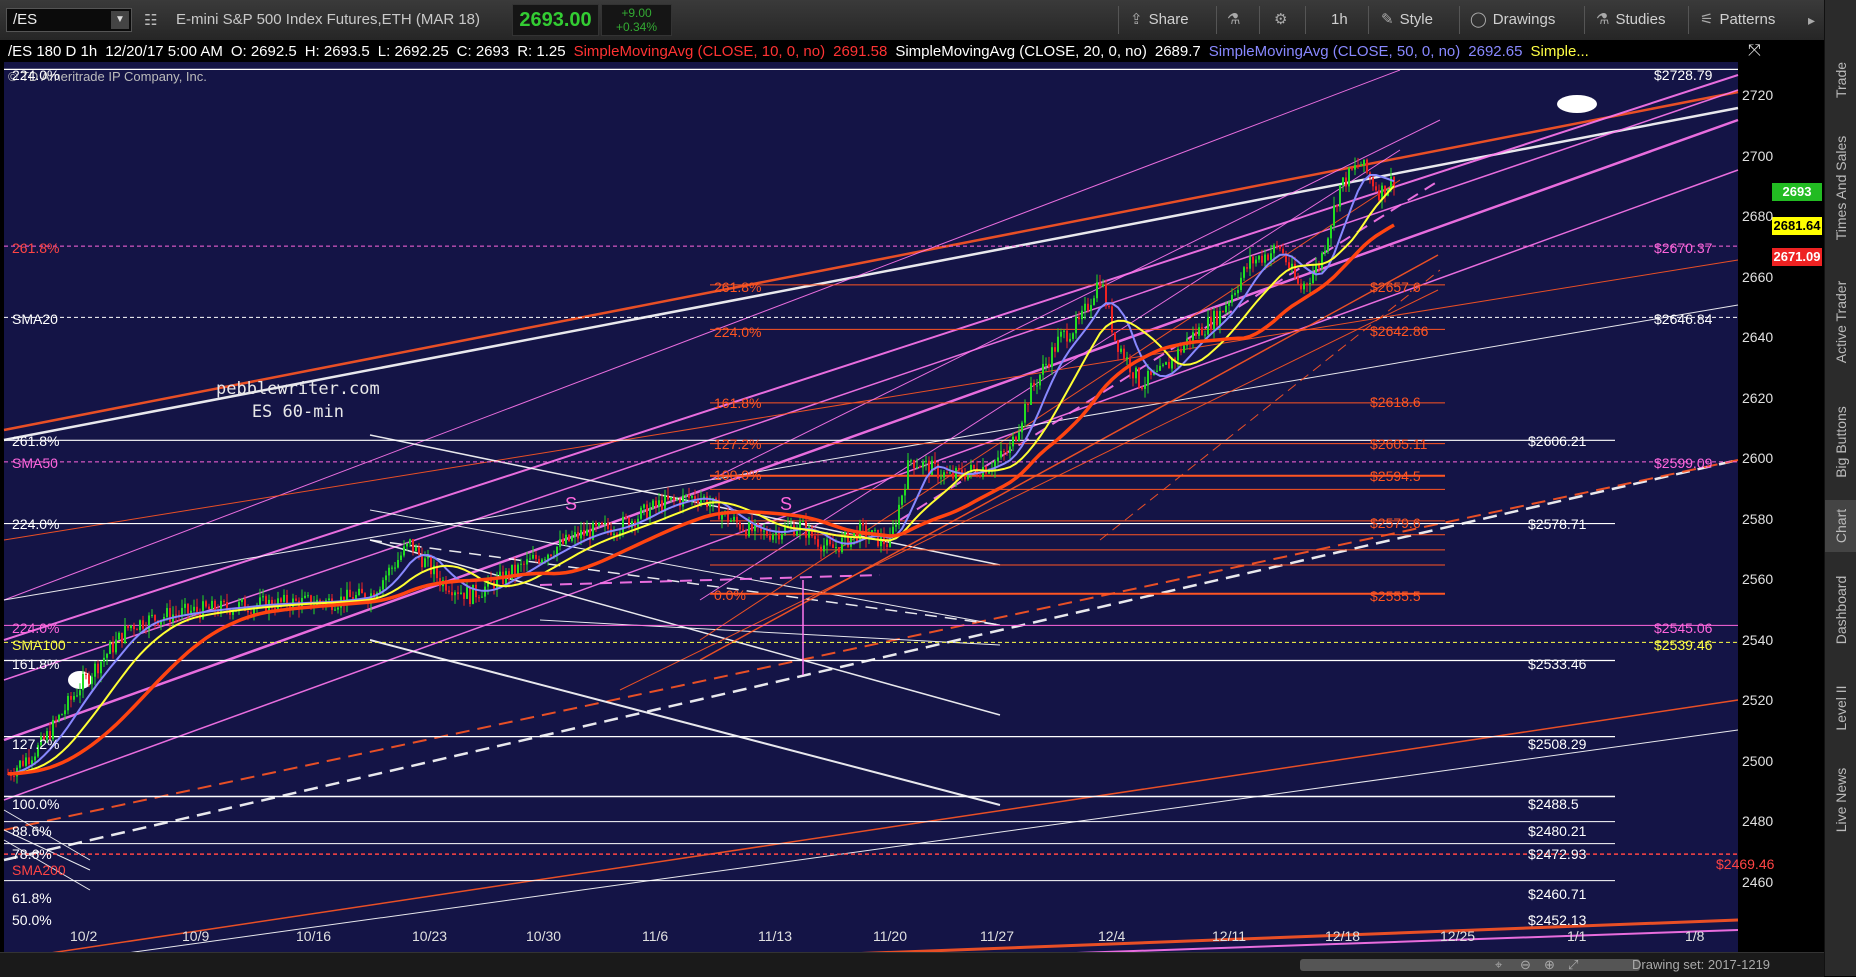 The height and width of the screenshot is (977, 1856). Describe the element at coordinates (69, 20) in the screenshot. I see `symbol-input: /ES ▼` at that location.